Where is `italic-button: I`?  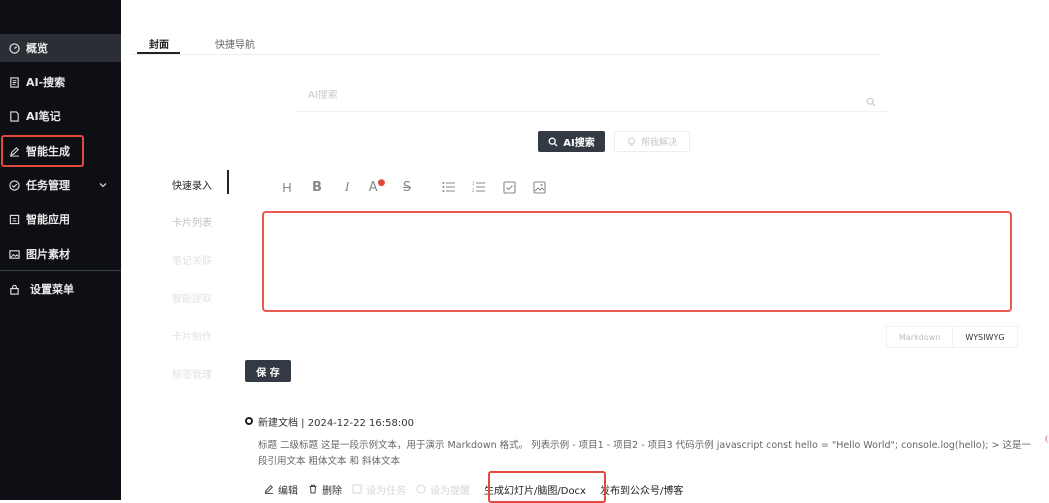
italic-button: I is located at coordinates (347, 187).